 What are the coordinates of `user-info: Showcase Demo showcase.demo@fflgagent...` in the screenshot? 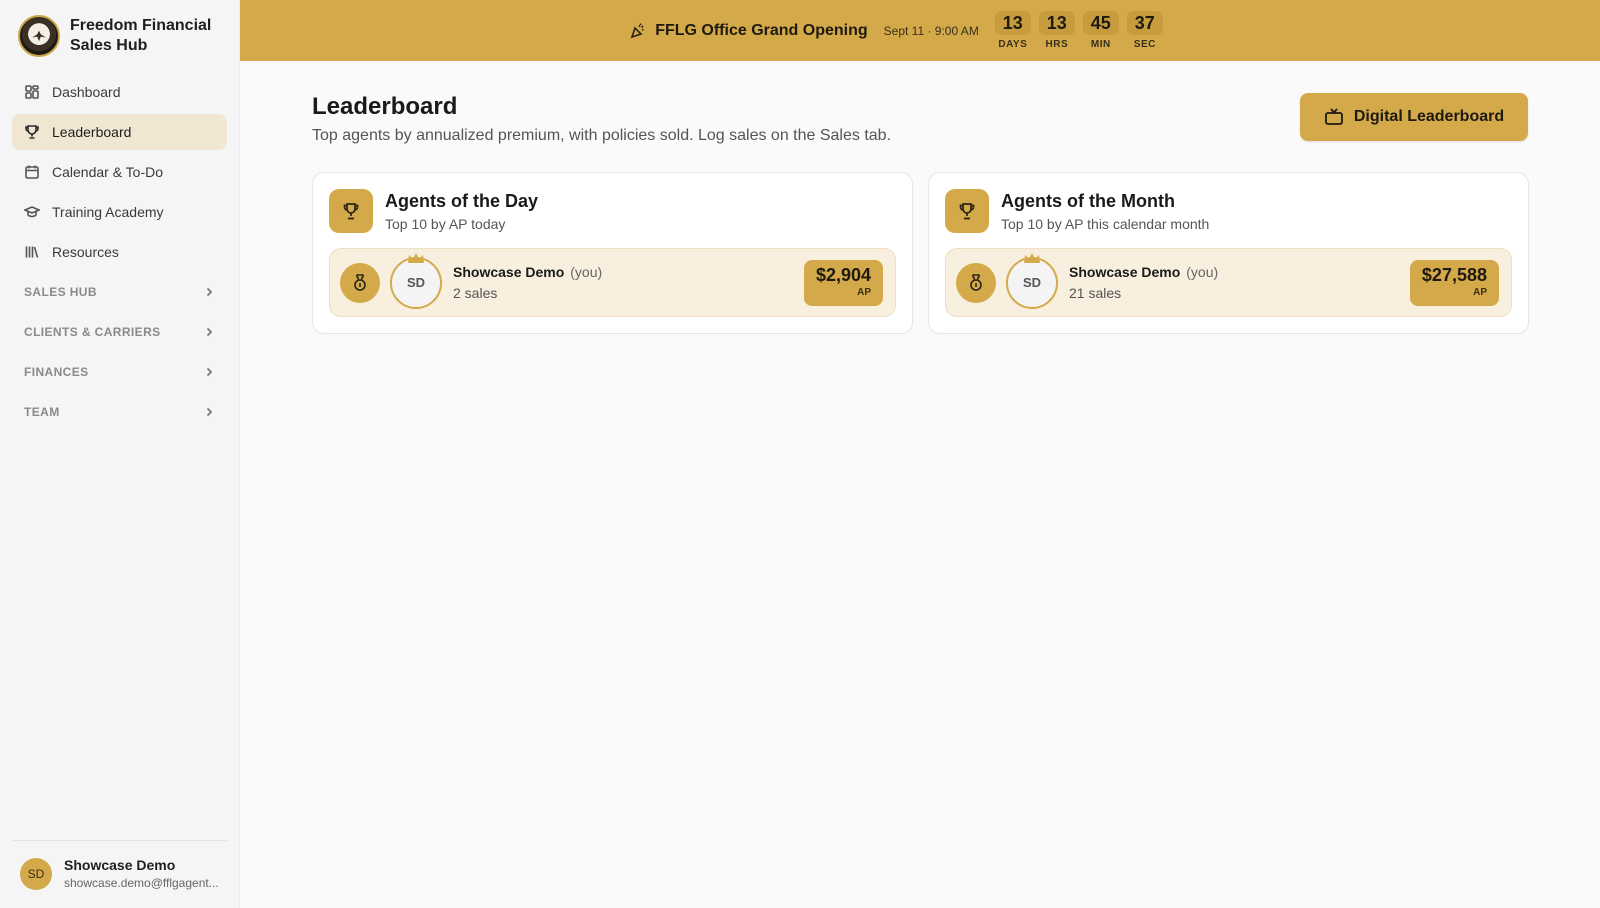 It's located at (144, 873).